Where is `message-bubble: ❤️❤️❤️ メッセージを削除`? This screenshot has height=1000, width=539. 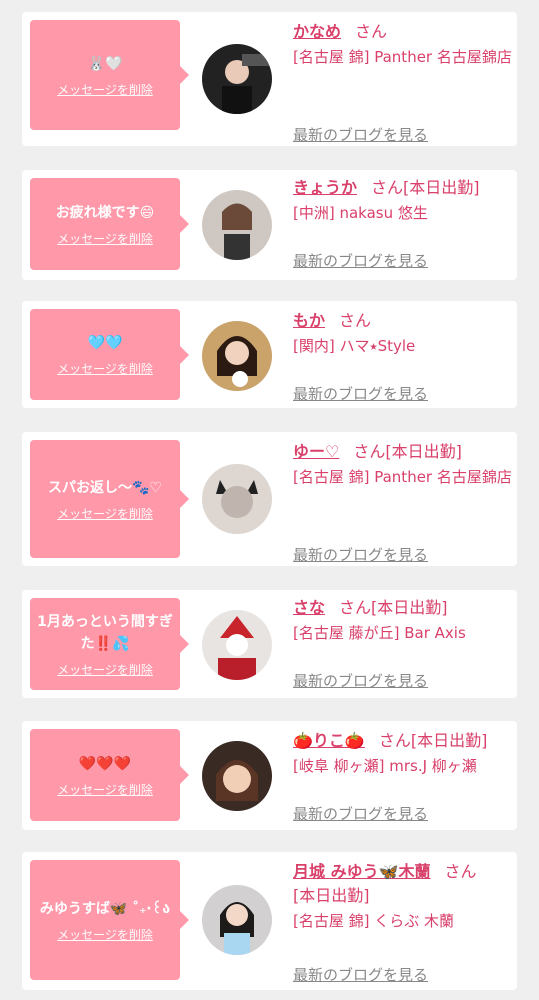
message-bubble: ❤️❤️❤️ メッセージを削除 is located at coordinates (109, 775).